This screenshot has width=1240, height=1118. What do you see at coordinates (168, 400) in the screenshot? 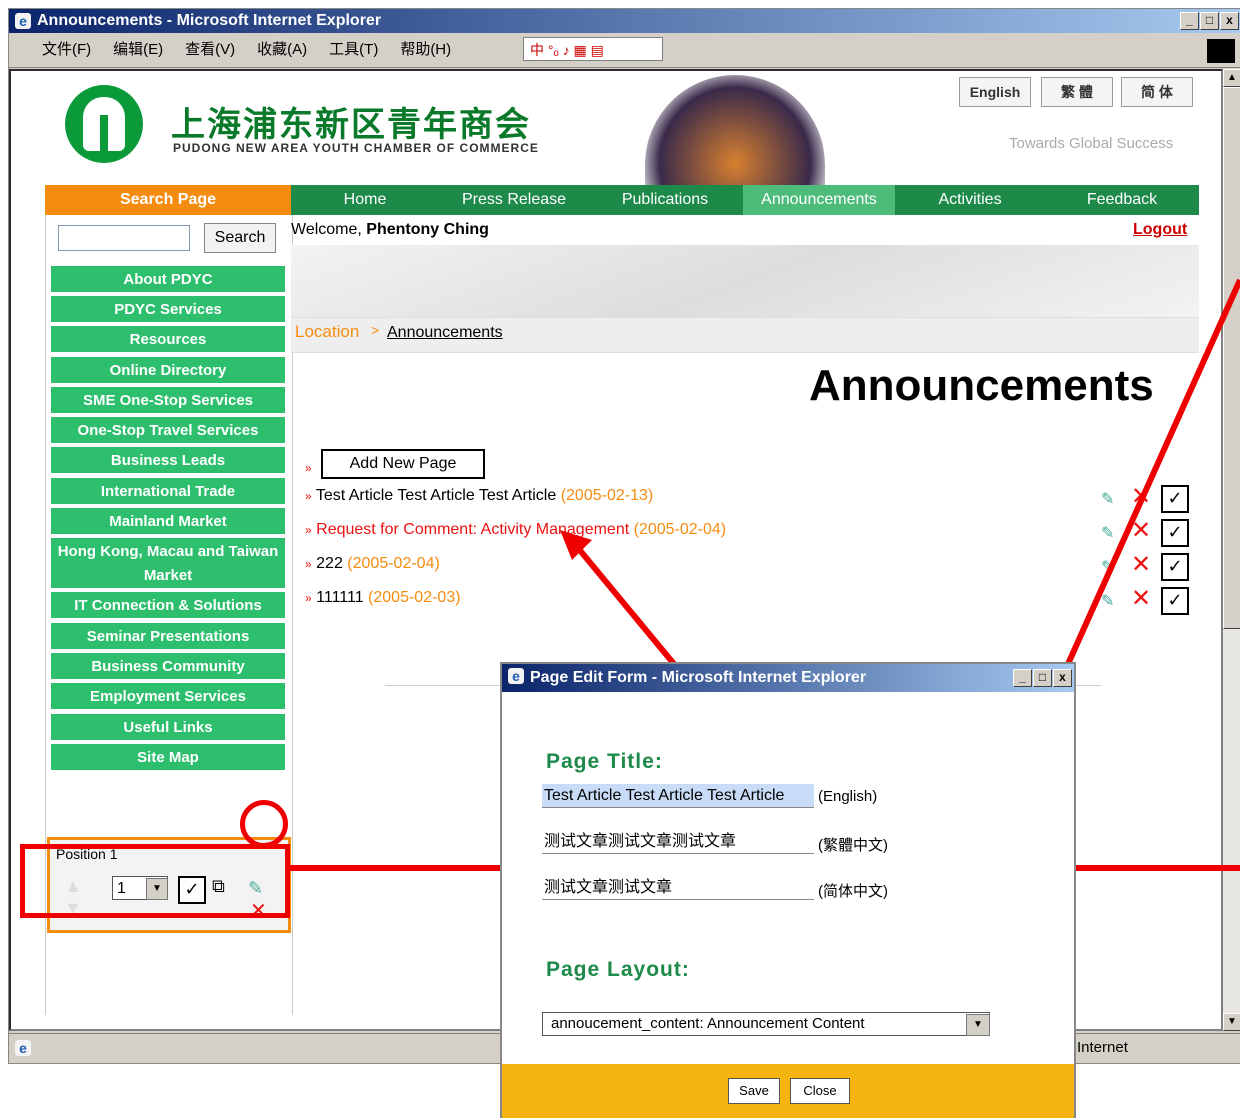
I see `sidebar-item-sme: SME One-Stop Services` at bounding box center [168, 400].